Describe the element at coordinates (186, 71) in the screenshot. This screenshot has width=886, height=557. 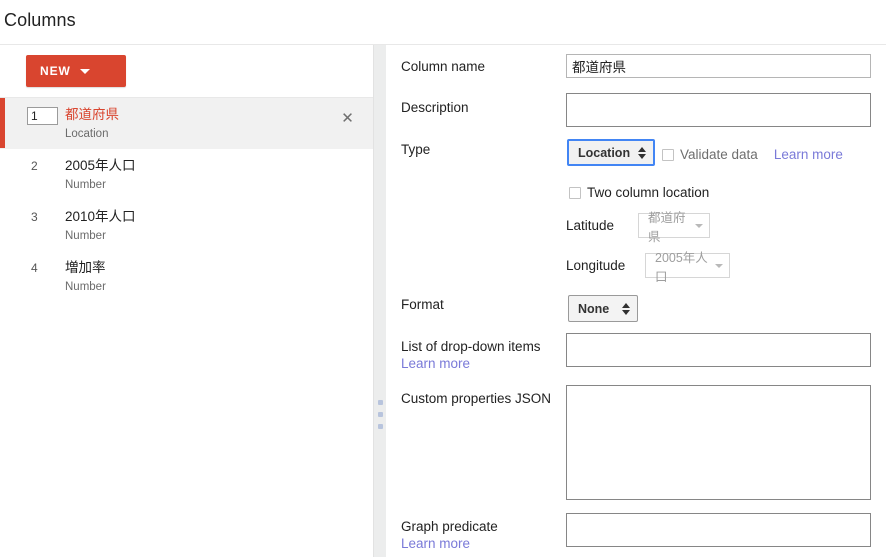
I see `columns-toolbar: NEW` at that location.